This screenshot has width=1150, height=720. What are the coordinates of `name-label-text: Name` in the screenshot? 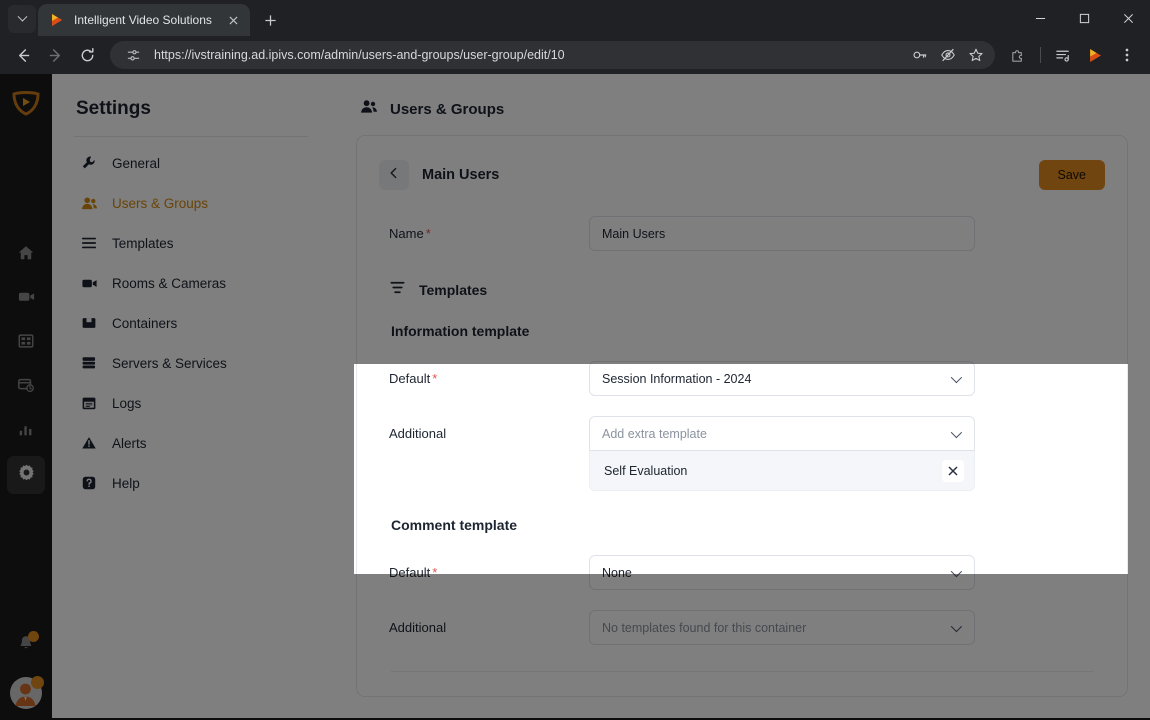 It's located at (406, 233).